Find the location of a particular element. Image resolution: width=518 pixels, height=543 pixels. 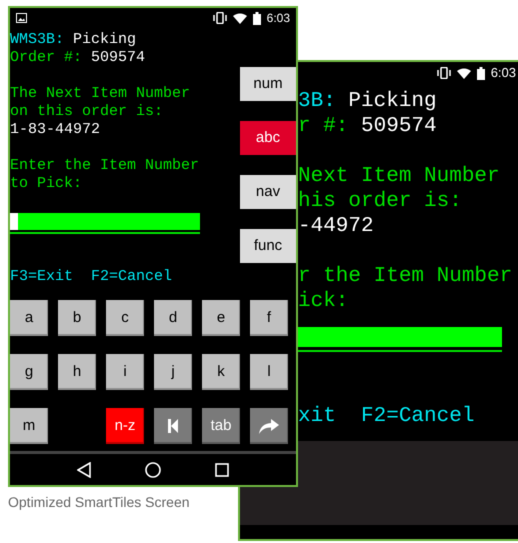

key: f is located at coordinates (269, 318).